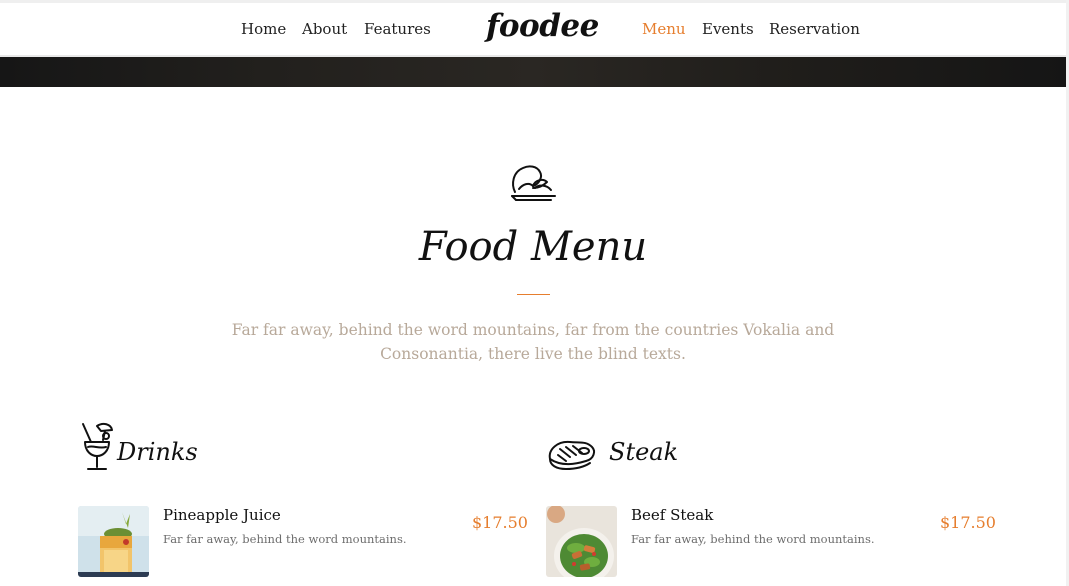 This screenshot has height=586, width=1069. What do you see at coordinates (97, 446) in the screenshot?
I see `cocktail-icon` at bounding box center [97, 446].